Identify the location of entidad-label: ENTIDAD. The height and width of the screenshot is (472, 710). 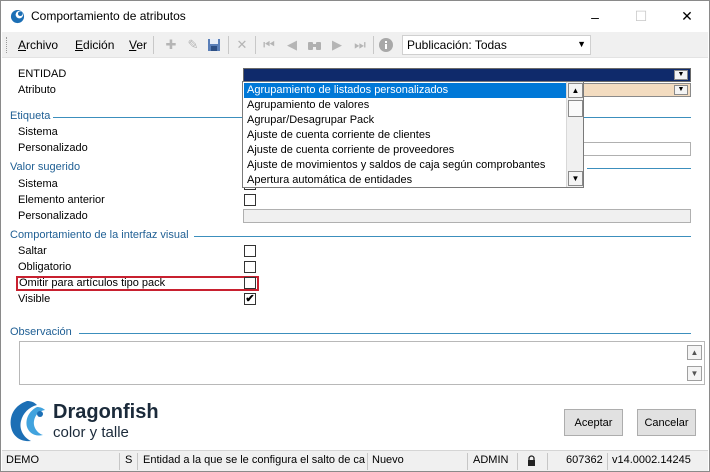
(42, 74).